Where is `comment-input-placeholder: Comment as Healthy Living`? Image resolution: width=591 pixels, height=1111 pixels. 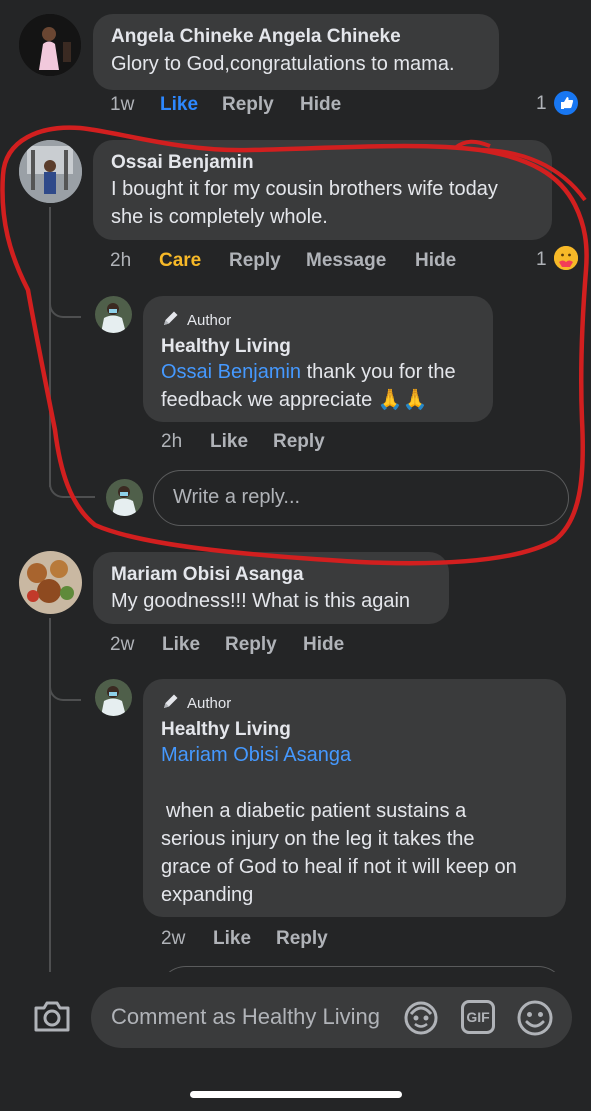 comment-input-placeholder: Comment as Healthy Living is located at coordinates (246, 1016).